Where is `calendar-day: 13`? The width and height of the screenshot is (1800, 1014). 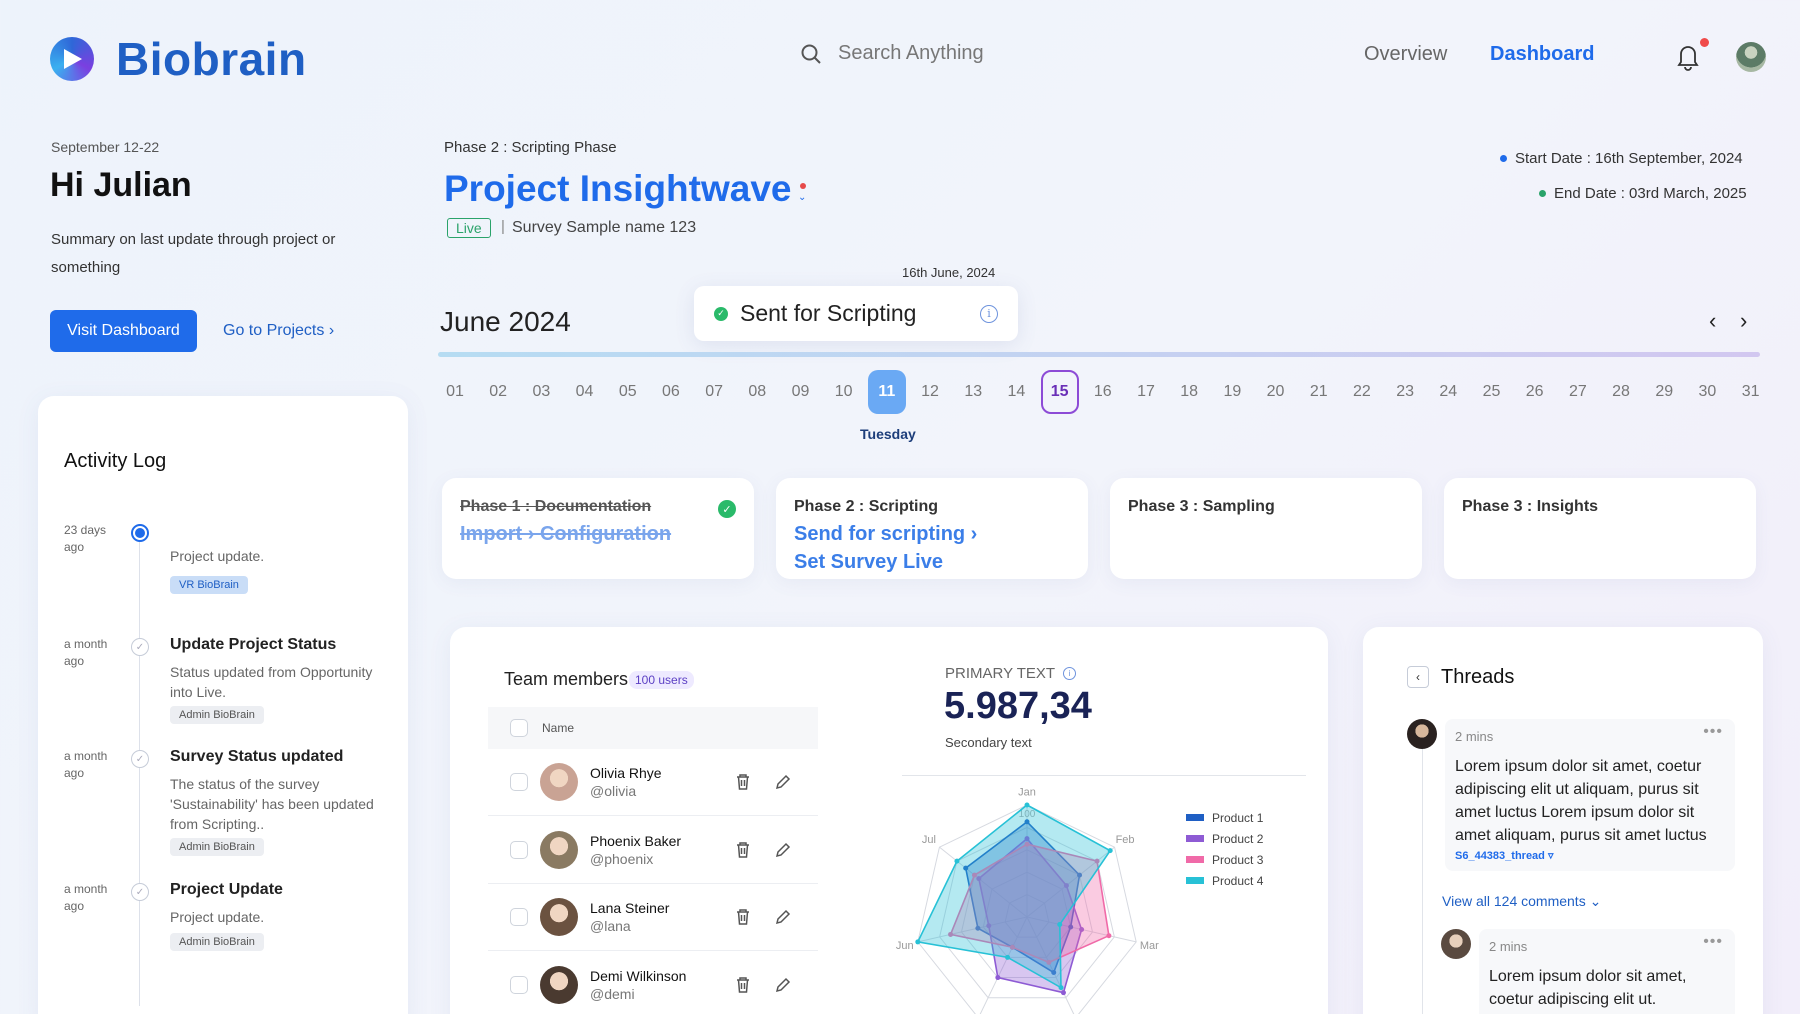 calendar-day: 13 is located at coordinates (973, 392).